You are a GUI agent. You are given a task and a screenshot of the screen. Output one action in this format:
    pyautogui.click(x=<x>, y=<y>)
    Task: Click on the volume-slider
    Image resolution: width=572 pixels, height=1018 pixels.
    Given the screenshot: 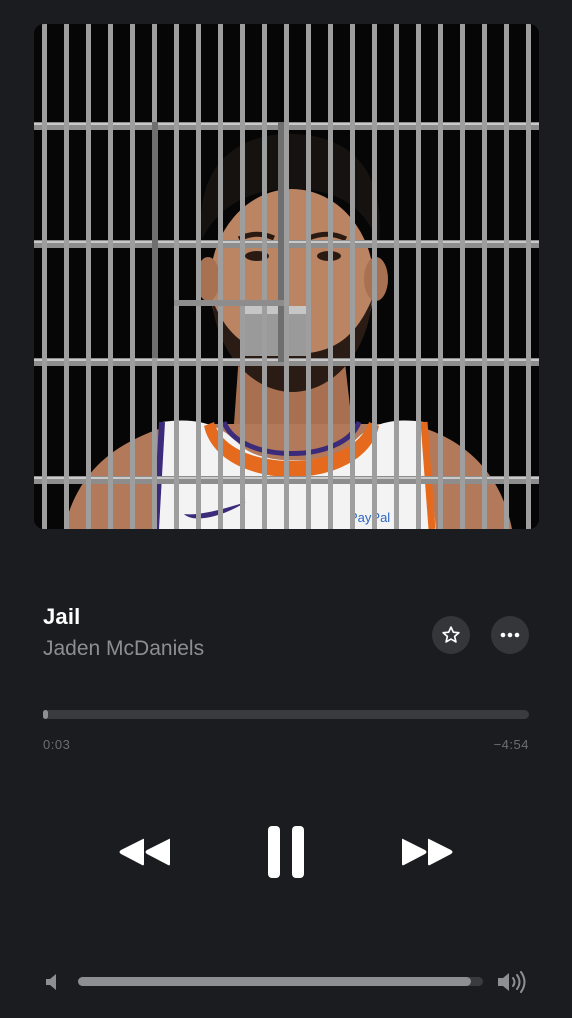 What is the action you would take?
    pyautogui.click(x=280, y=981)
    